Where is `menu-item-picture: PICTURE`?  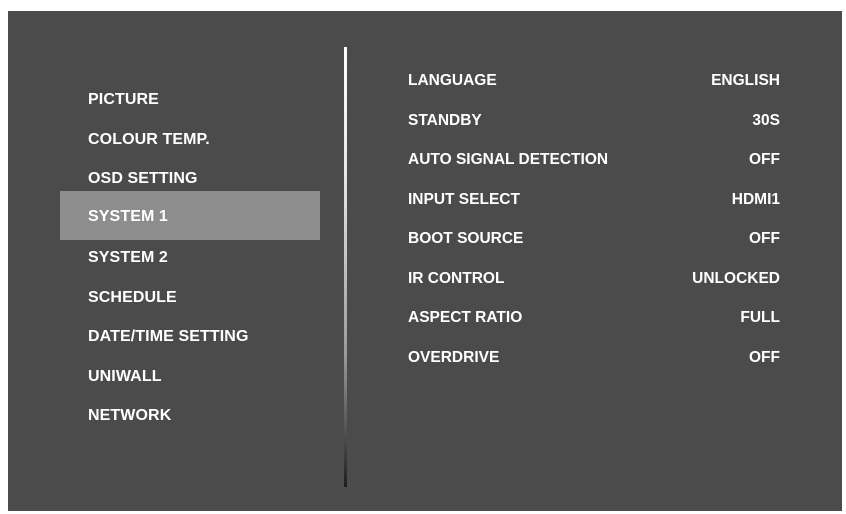 menu-item-picture: PICTURE is located at coordinates (190, 100).